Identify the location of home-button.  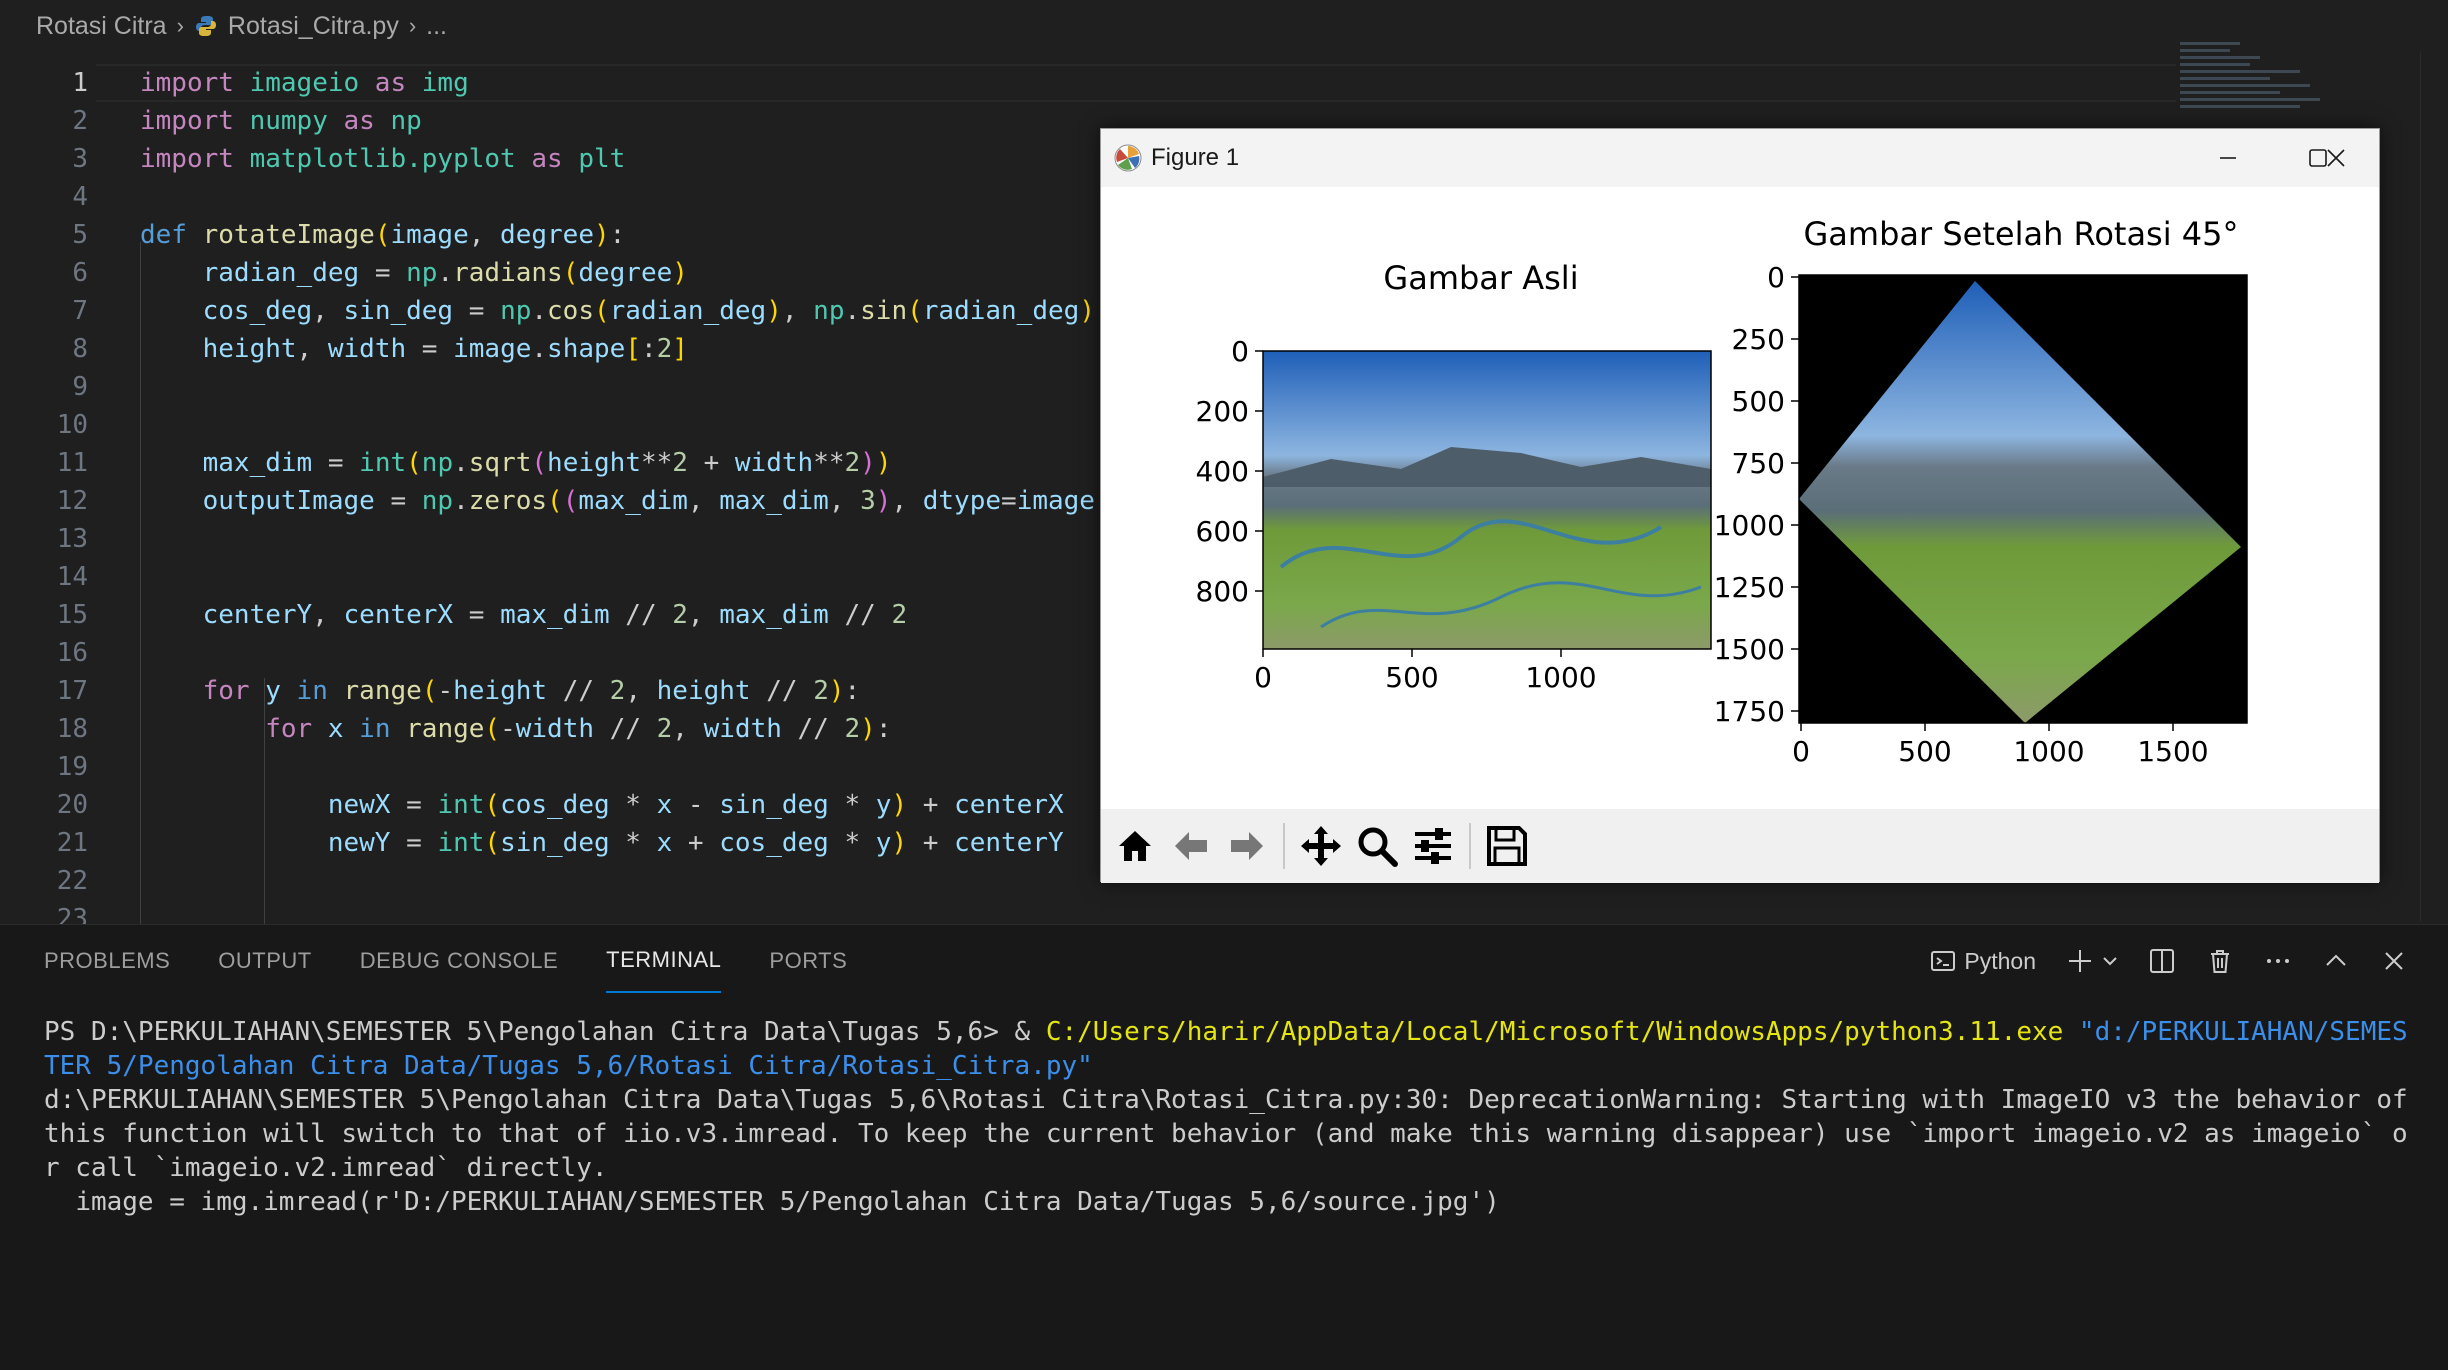
(1135, 846).